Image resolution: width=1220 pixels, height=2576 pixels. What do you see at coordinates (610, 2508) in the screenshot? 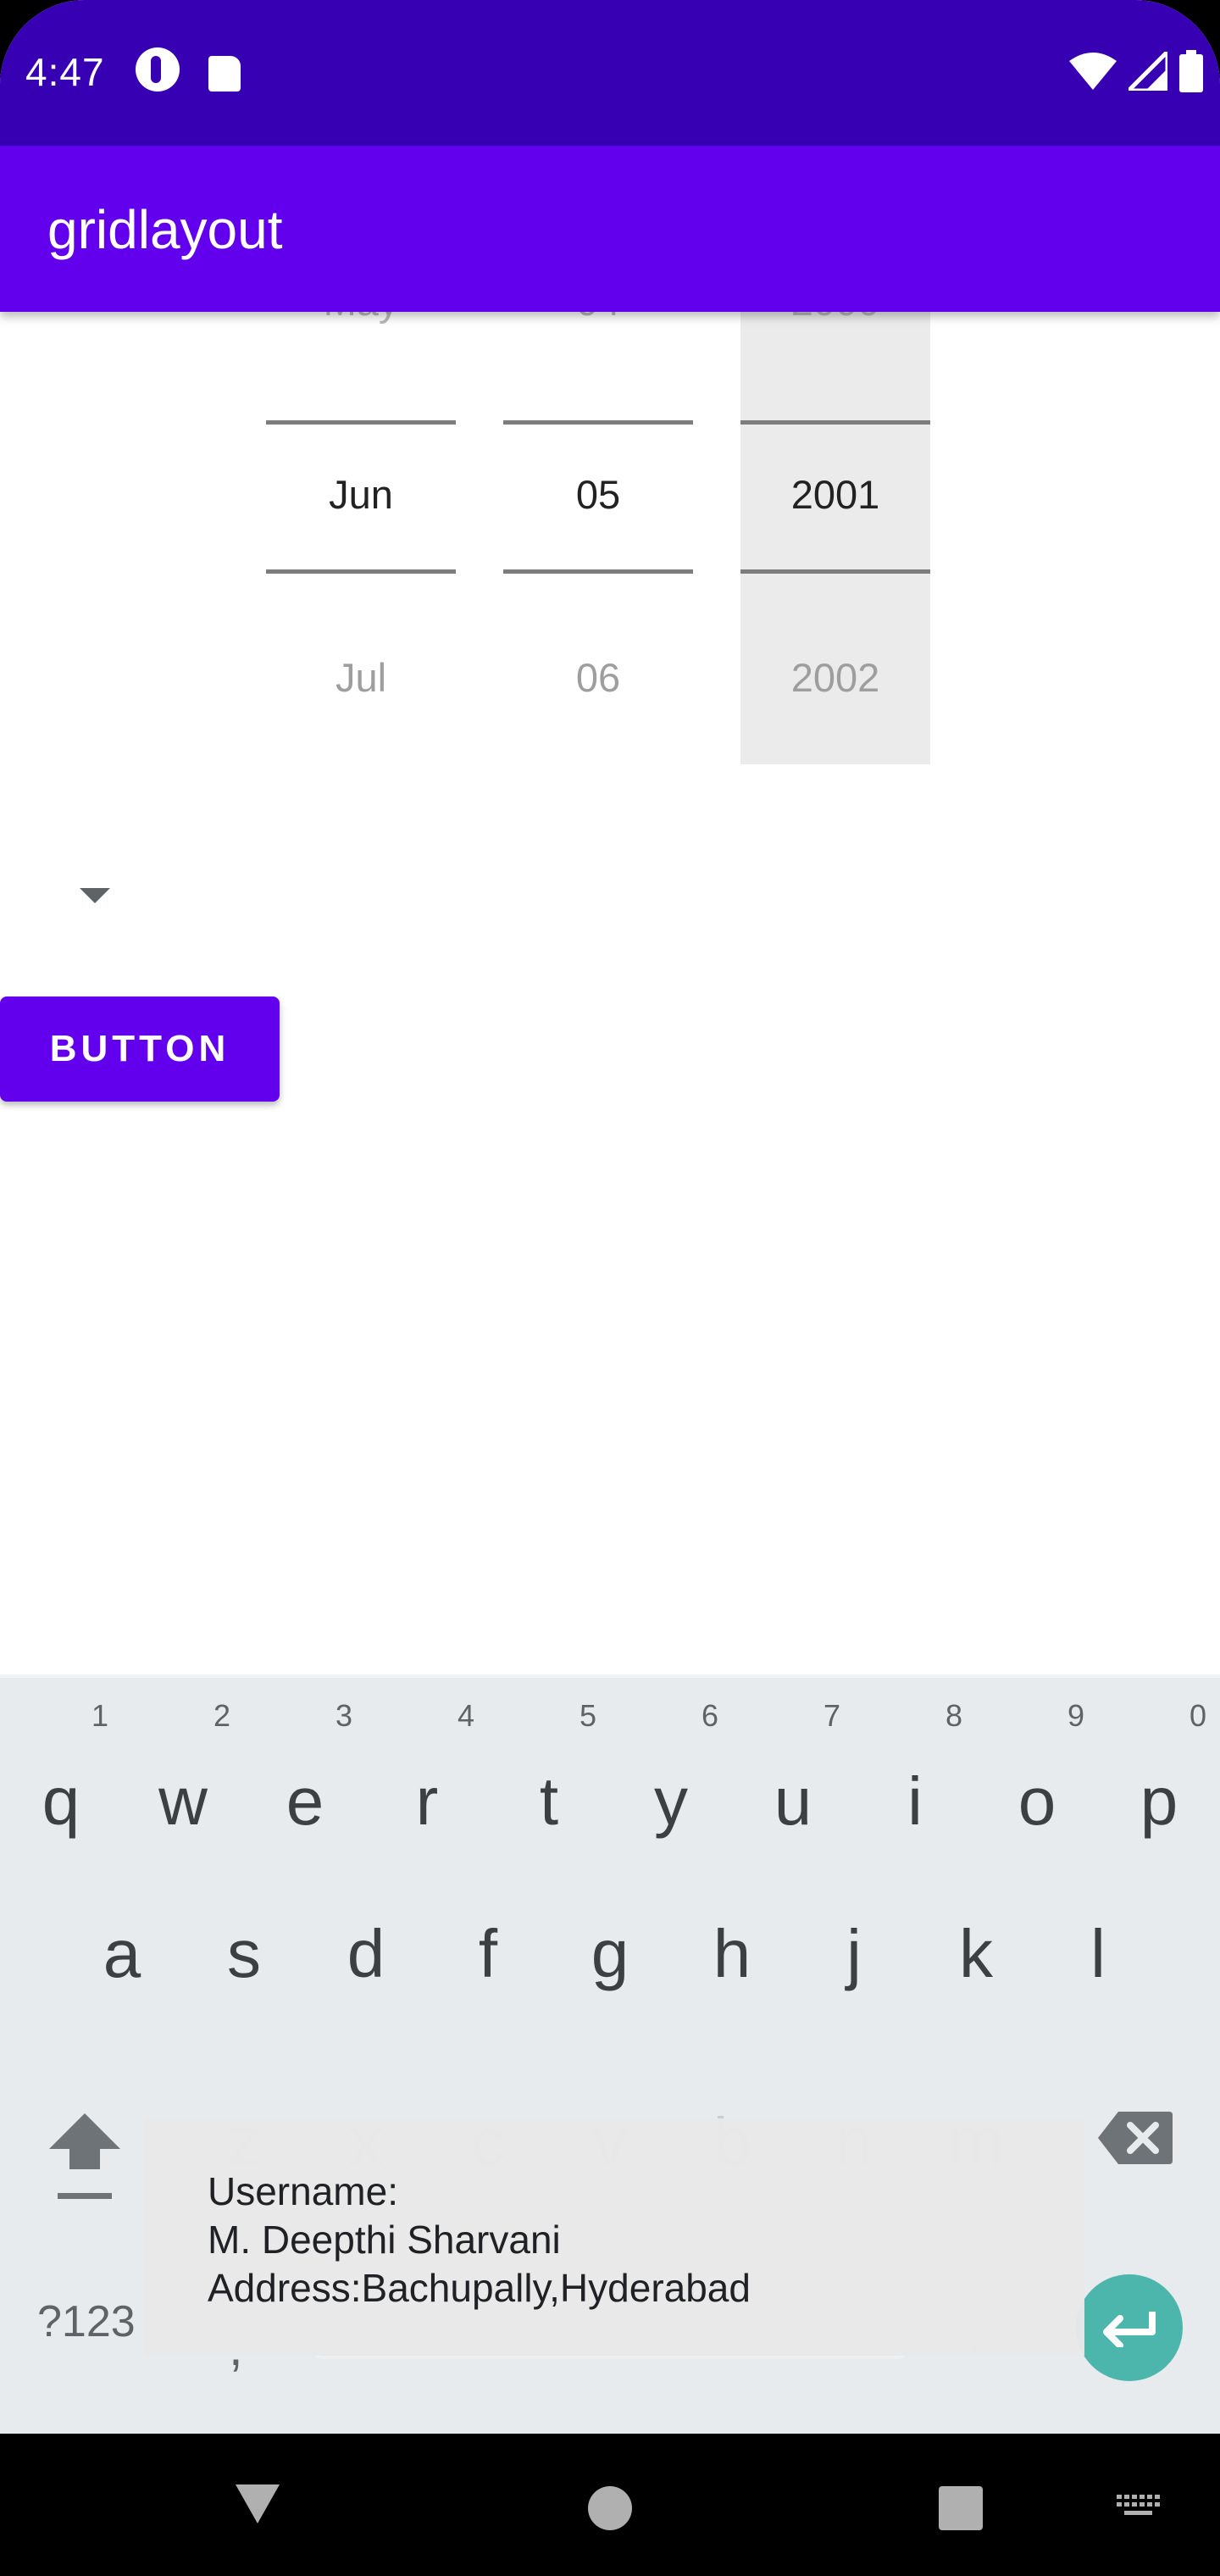
I see `home-icon` at bounding box center [610, 2508].